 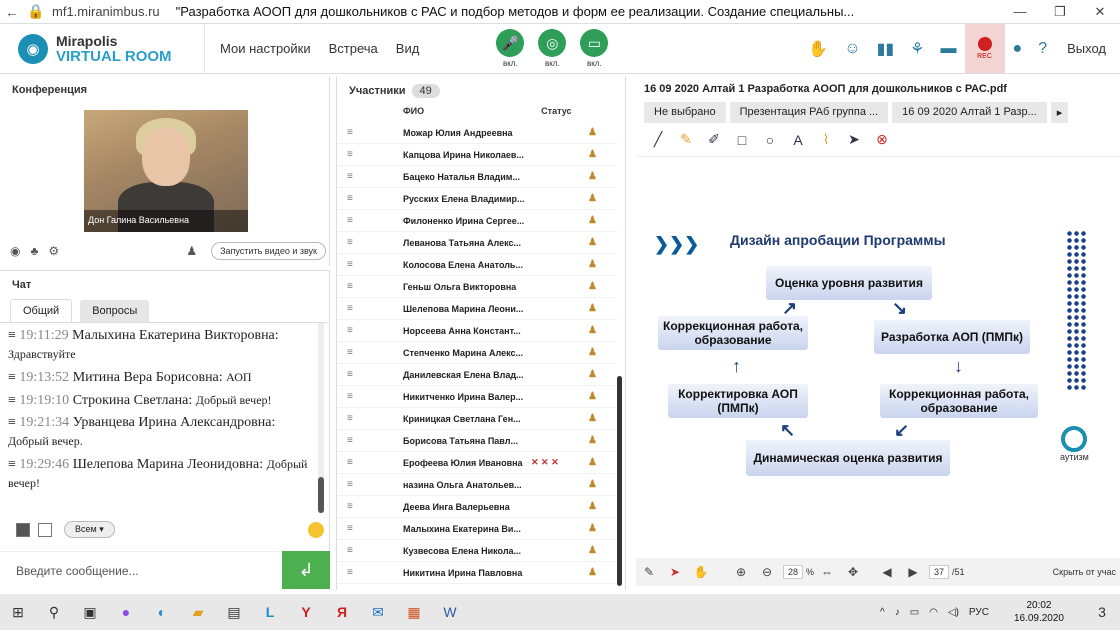 What do you see at coordinates (477, 155) in the screenshot?
I see `participant-row: ≡ Капцова Ирина Николаев... ♟` at bounding box center [477, 155].